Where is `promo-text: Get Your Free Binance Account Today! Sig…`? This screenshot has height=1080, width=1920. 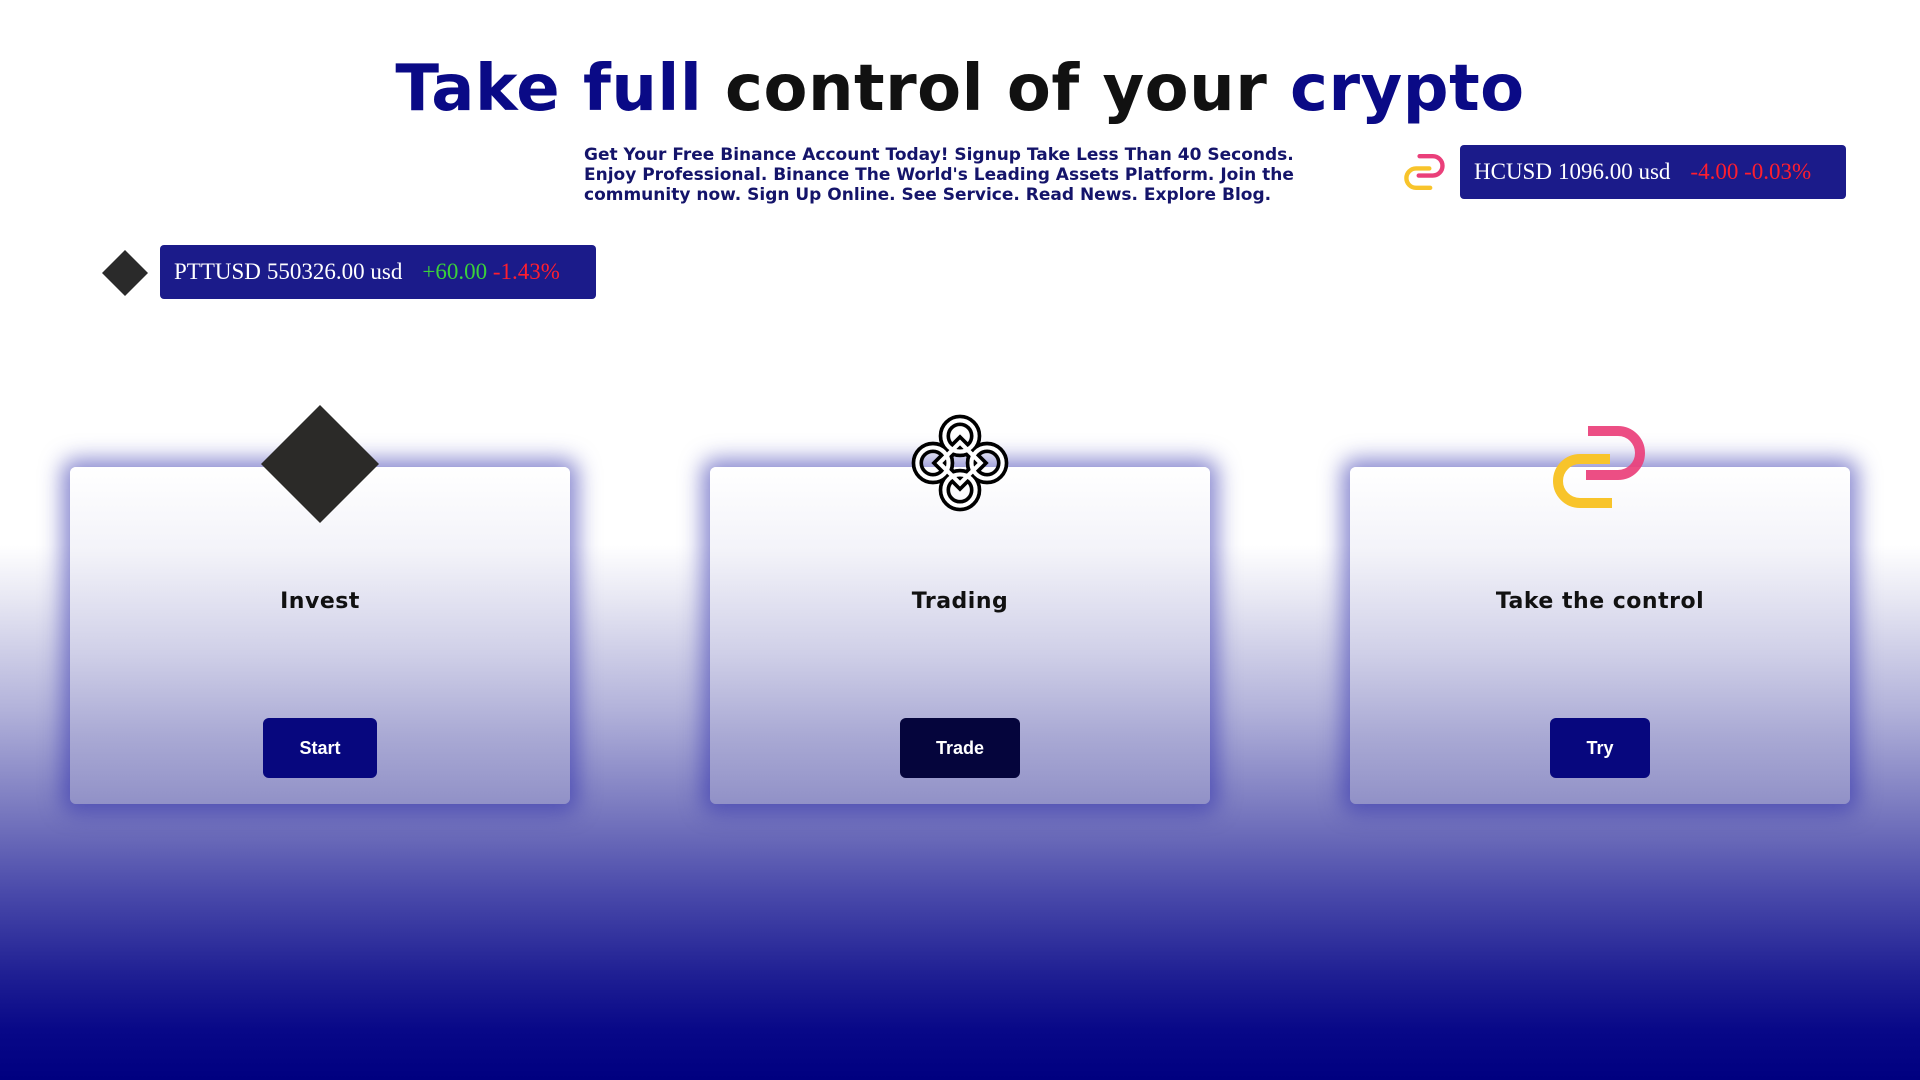 promo-text: Get Your Free Binance Account Today! Sig… is located at coordinates (939, 175).